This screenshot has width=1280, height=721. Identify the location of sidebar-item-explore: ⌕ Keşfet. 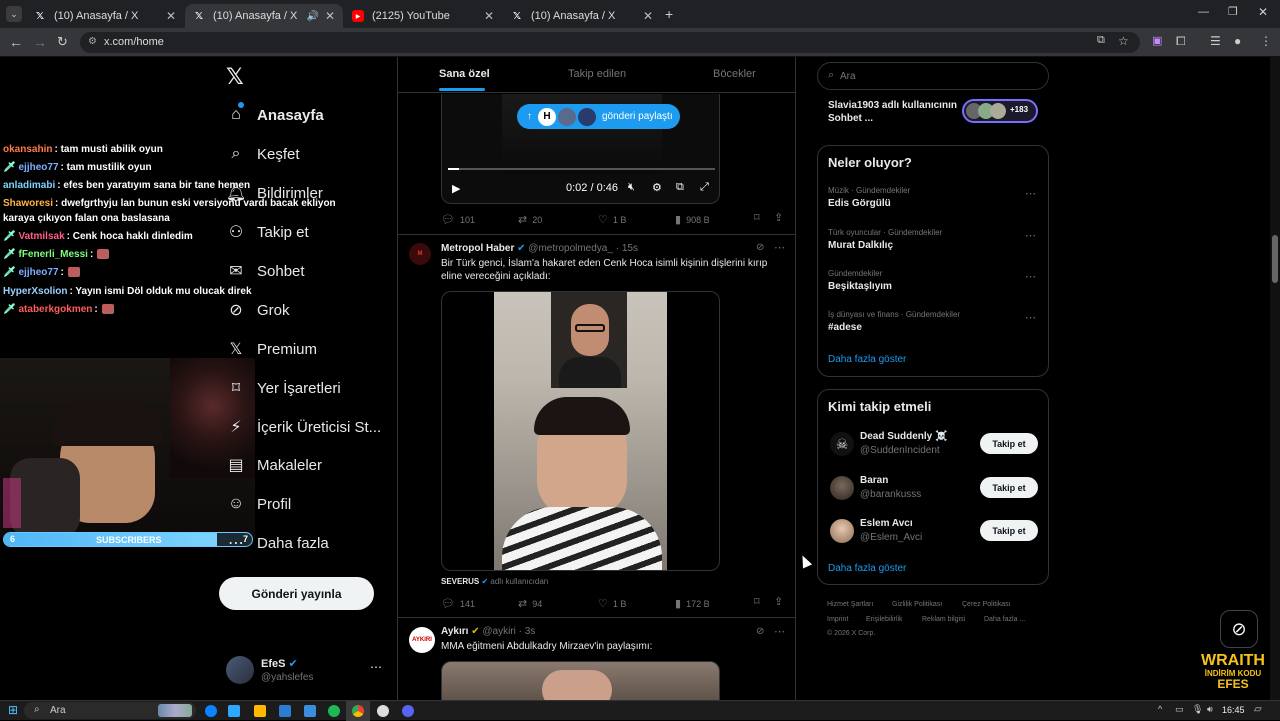
(263, 154).